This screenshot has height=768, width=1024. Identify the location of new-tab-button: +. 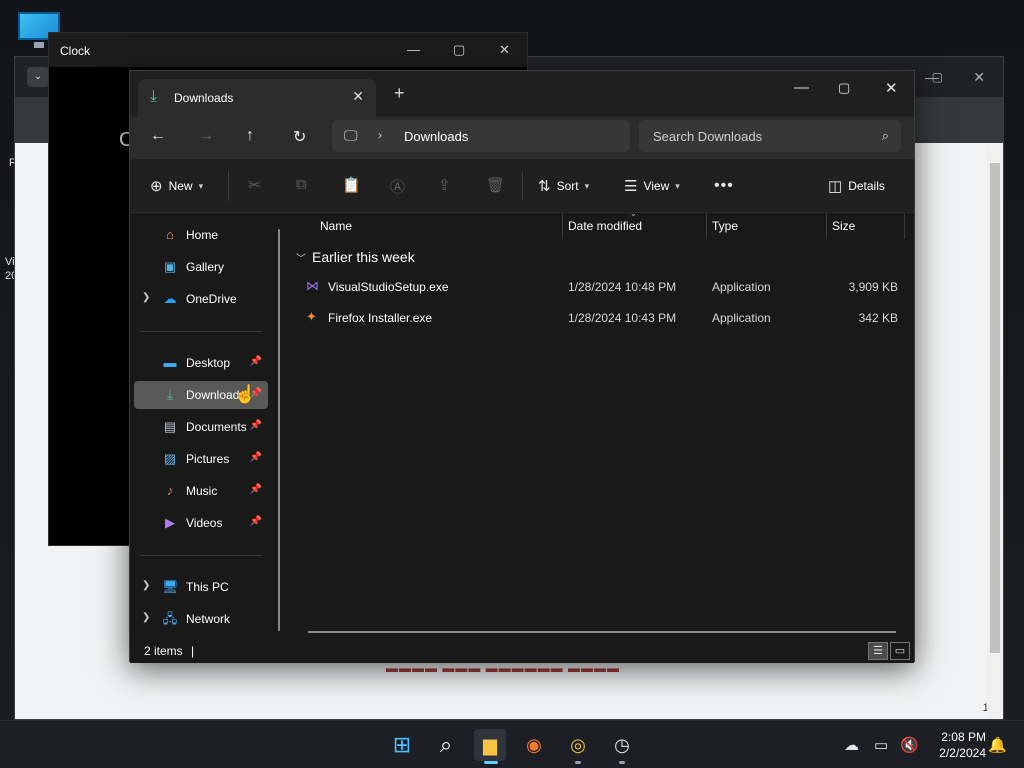
(399, 93).